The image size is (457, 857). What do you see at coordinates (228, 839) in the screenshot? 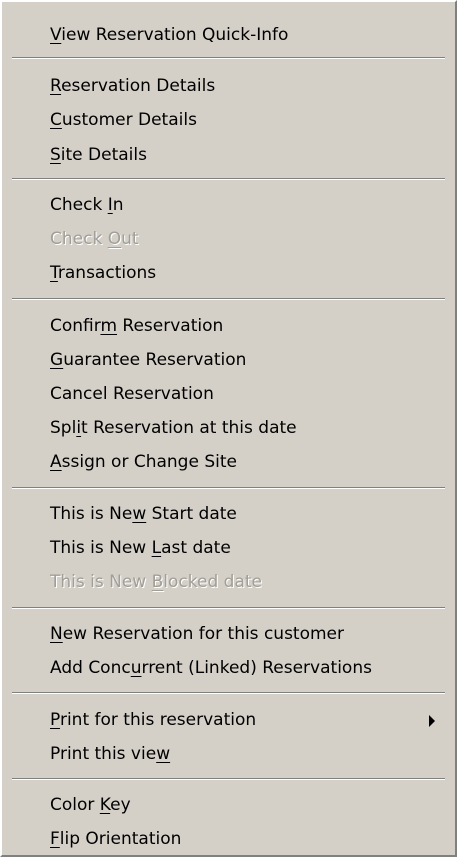
I see `menu-item-flip-orientation: Flip Orientation` at bounding box center [228, 839].